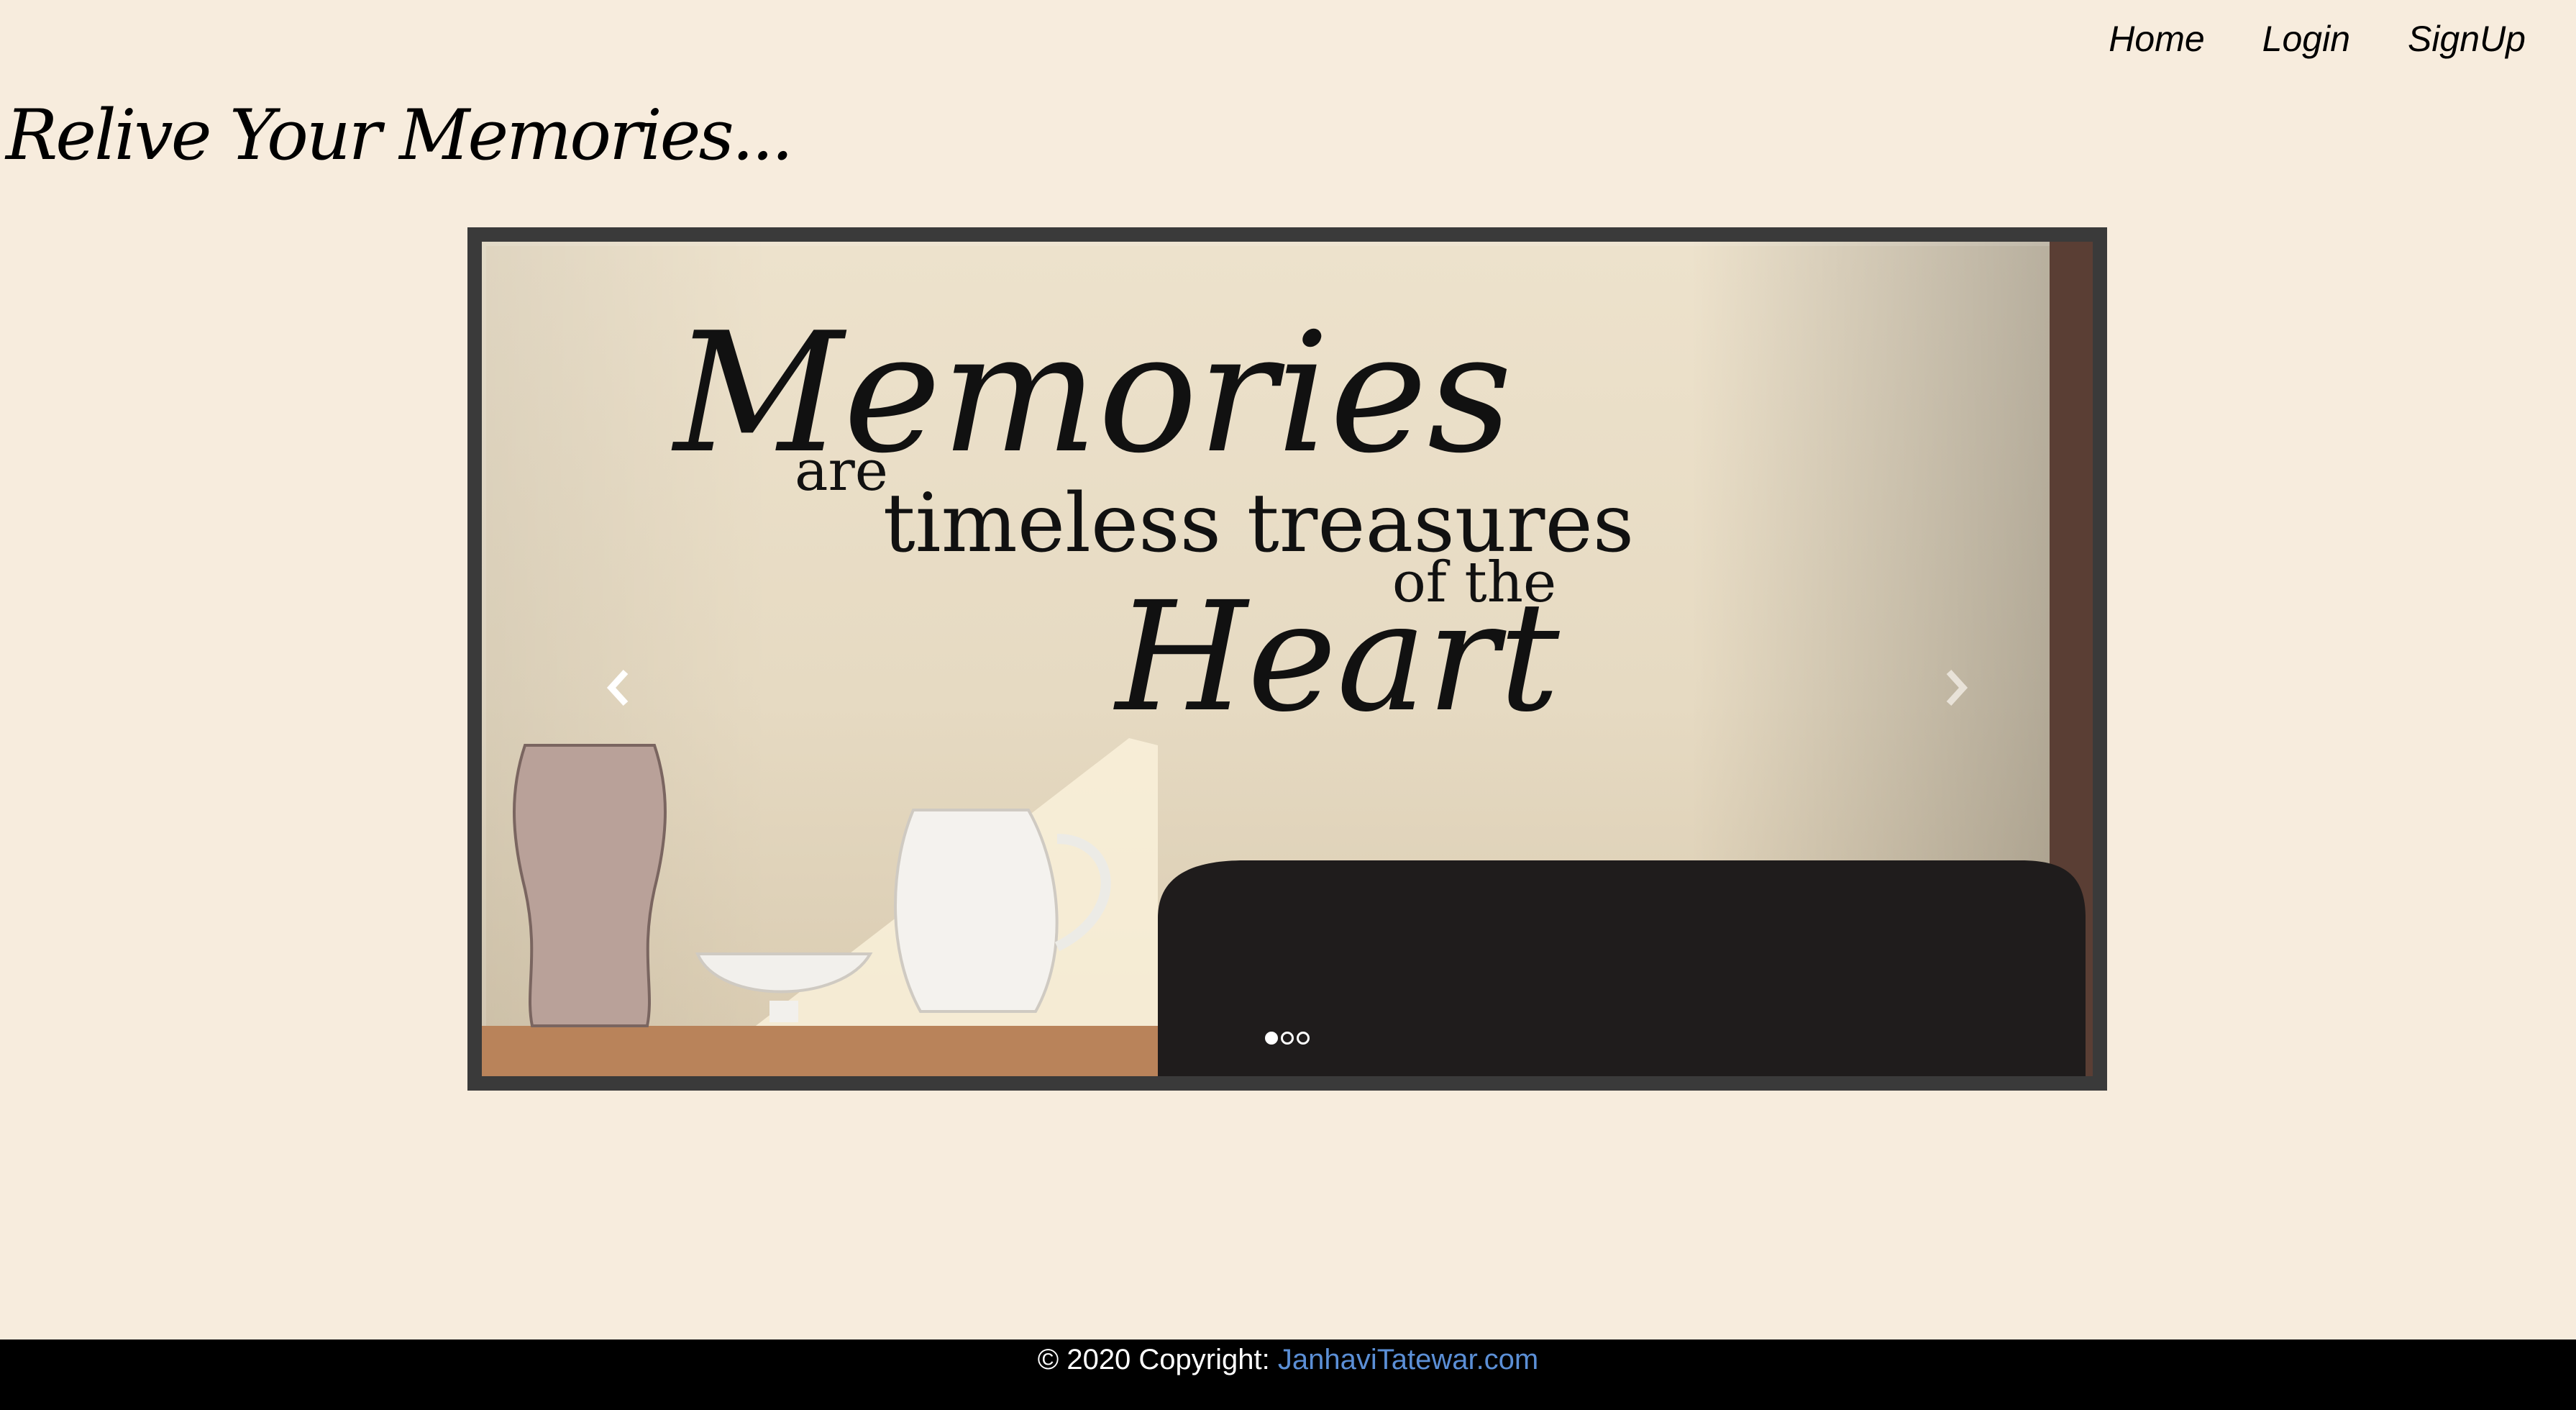 The image size is (2576, 1410). I want to click on carousel-prev-button, so click(618, 688).